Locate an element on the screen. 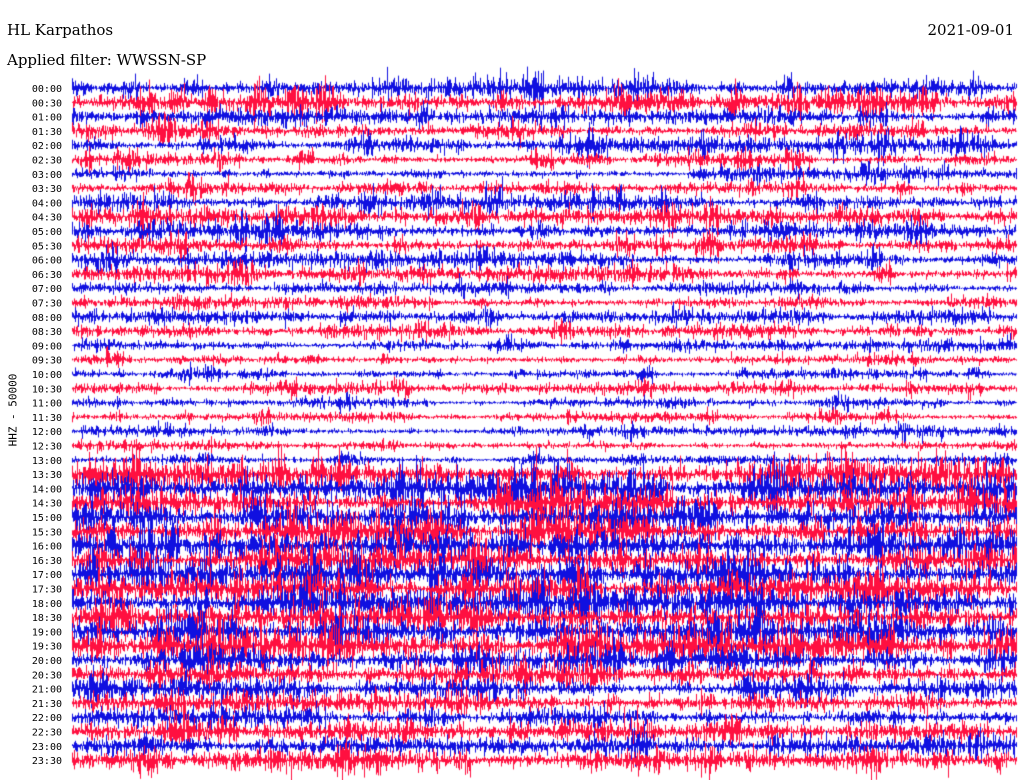 The width and height of the screenshot is (1024, 780). channel-axis-label: HHZ - 50000 is located at coordinates (13, 410).